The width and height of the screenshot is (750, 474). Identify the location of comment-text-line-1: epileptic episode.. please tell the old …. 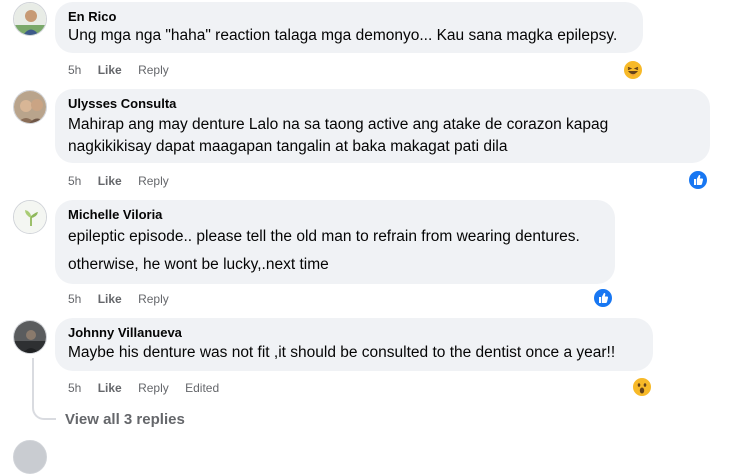
(324, 236).